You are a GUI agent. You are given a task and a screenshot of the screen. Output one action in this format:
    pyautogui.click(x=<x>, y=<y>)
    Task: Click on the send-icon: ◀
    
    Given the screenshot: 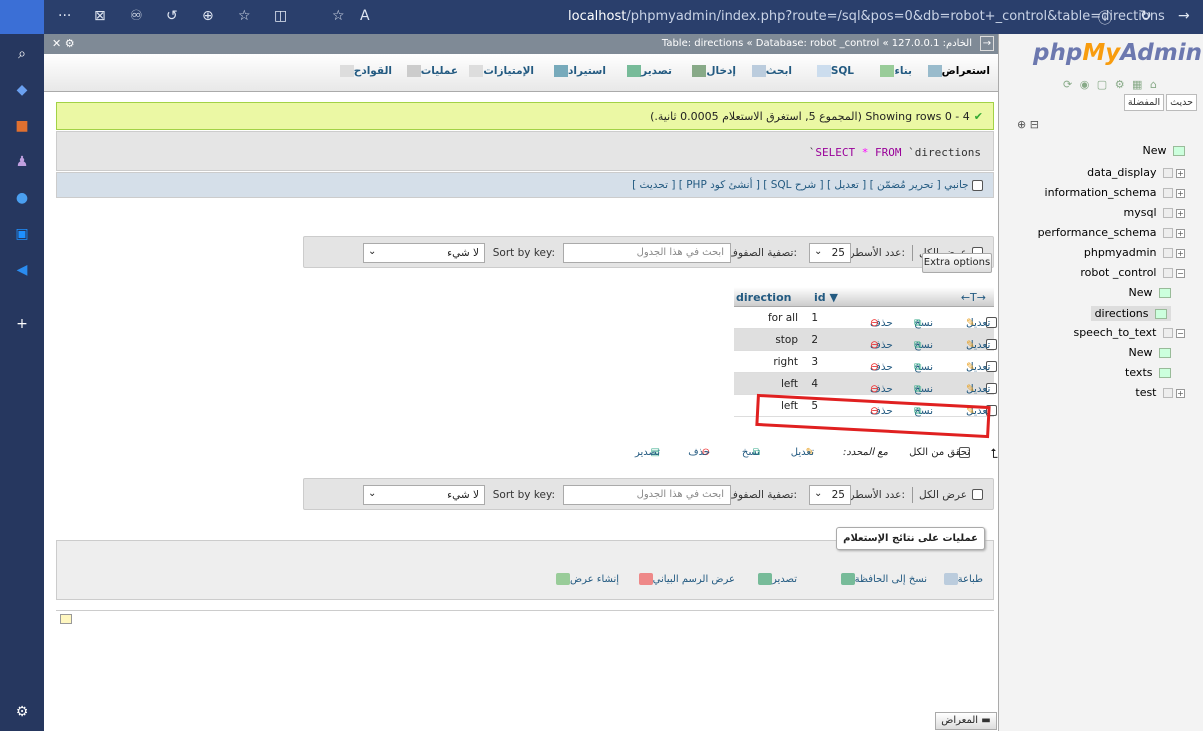 What is the action you would take?
    pyautogui.click(x=22, y=270)
    